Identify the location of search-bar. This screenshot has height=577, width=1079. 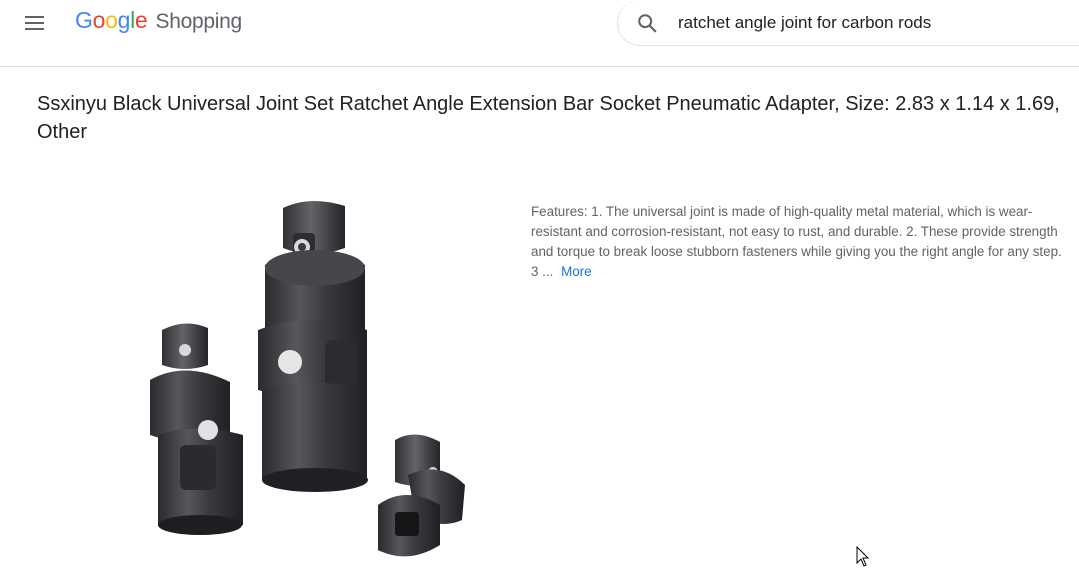
(848, 23).